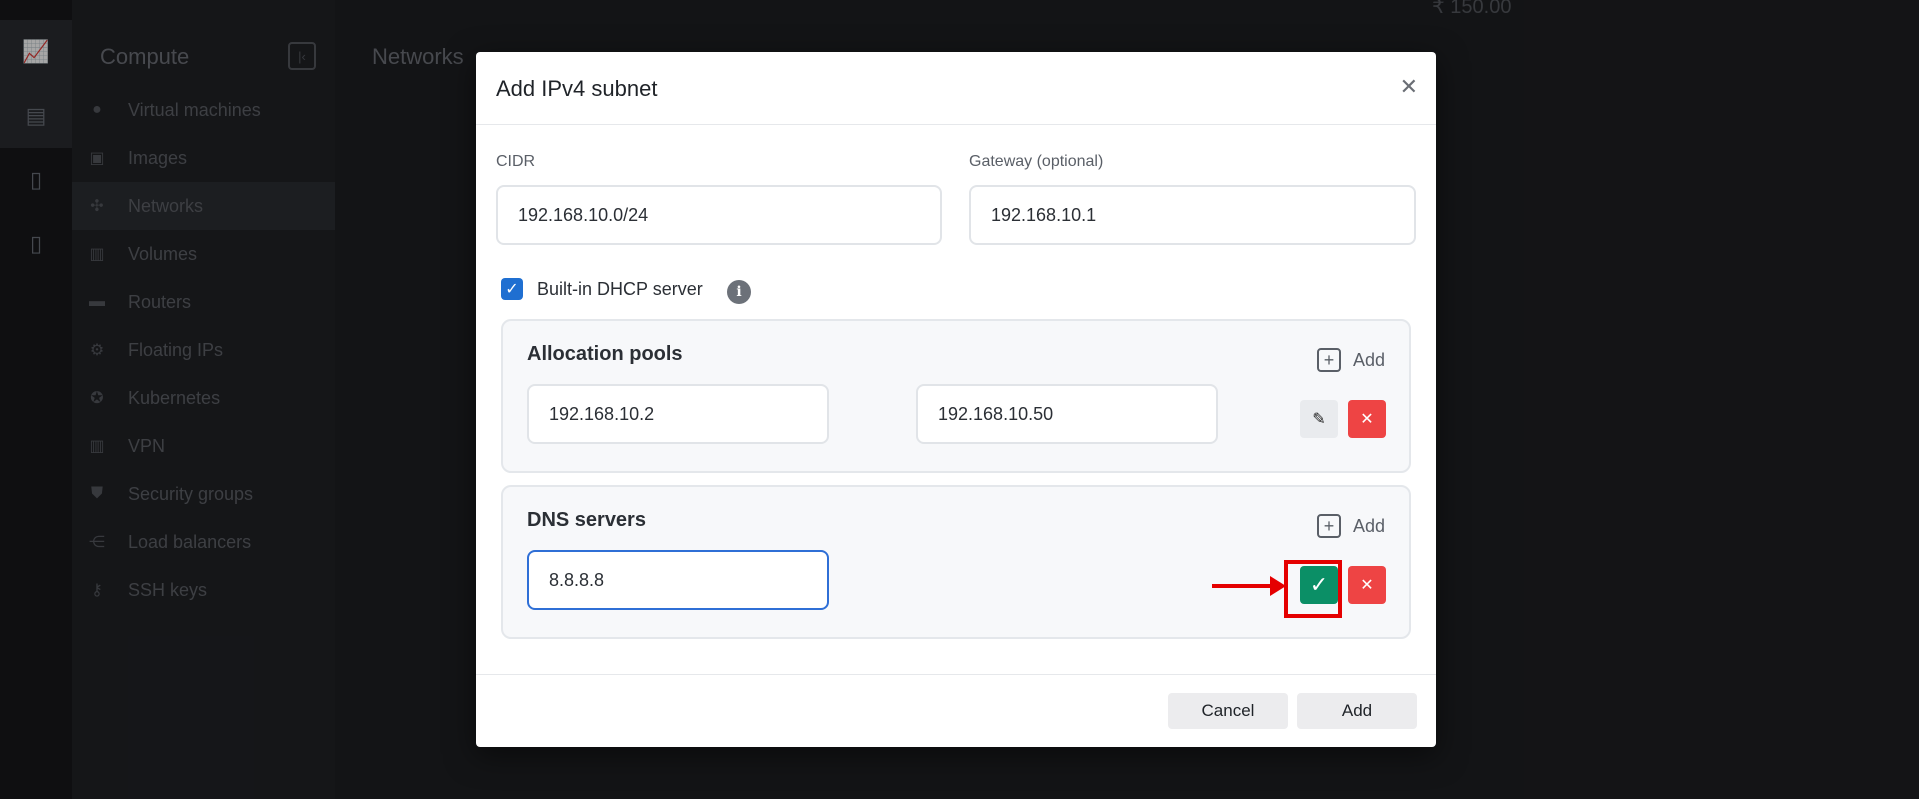 The image size is (1919, 799). Describe the element at coordinates (719, 215) in the screenshot. I see `cidr-input: 192.168.10.0/24` at that location.